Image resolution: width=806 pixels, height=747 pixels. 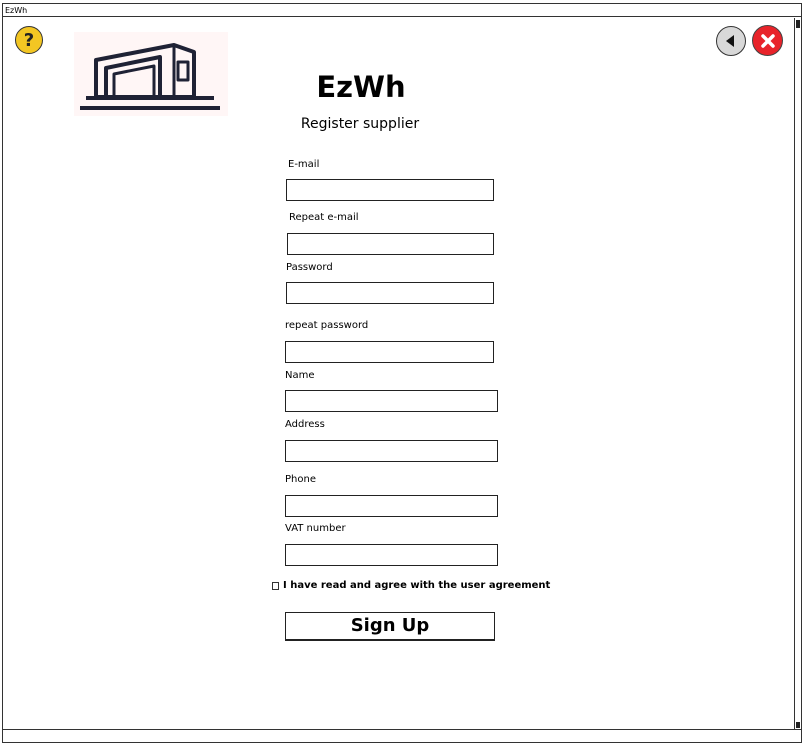 What do you see at coordinates (361, 87) in the screenshot?
I see `app-title: EzWh` at bounding box center [361, 87].